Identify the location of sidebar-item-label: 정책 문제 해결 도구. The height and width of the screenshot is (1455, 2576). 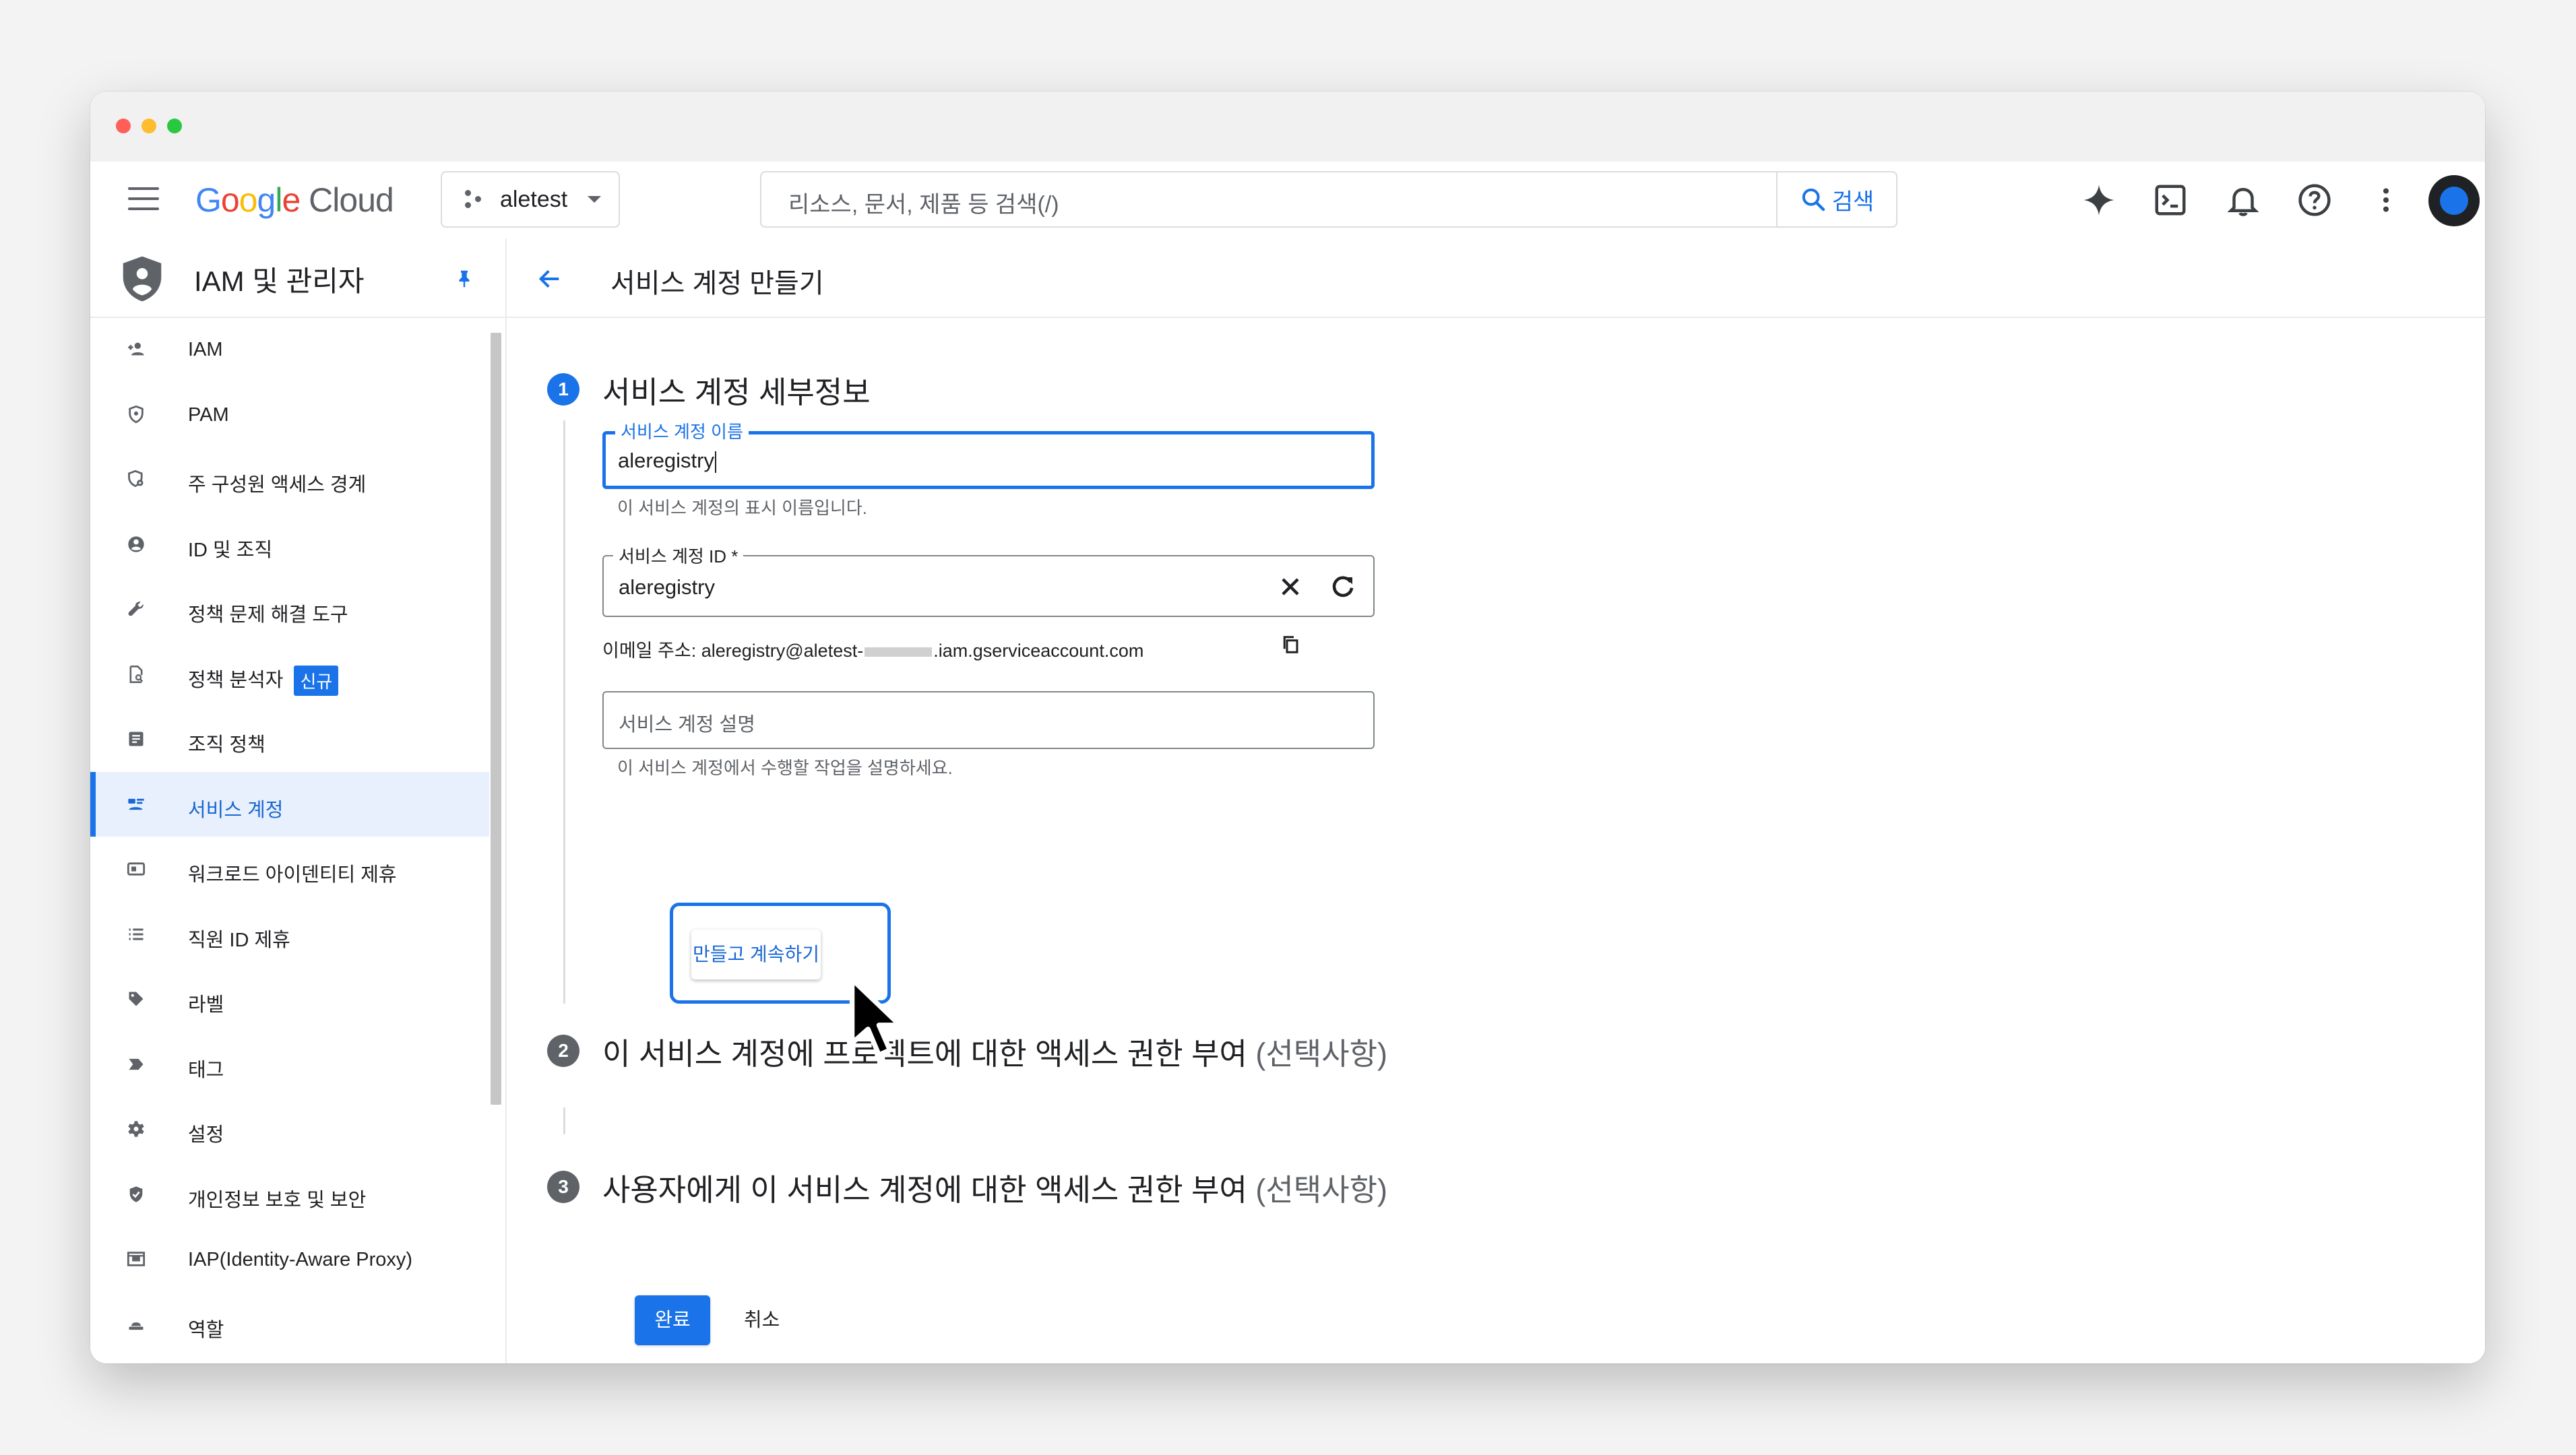
(268, 615).